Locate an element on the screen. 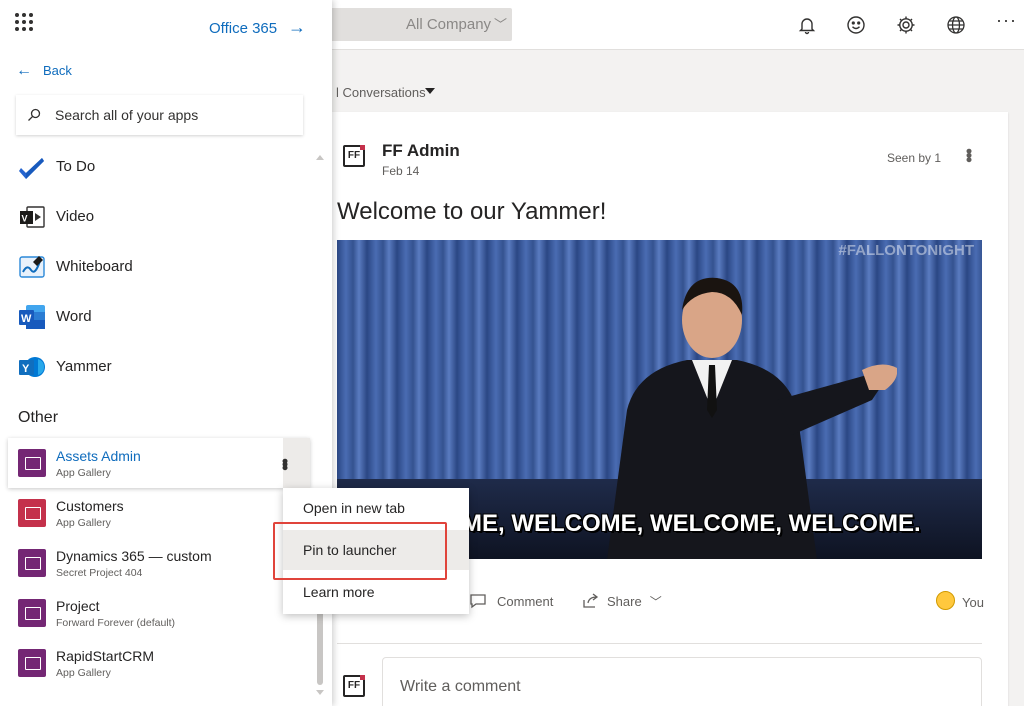 This screenshot has height=706, width=1024. post-avatar: FF is located at coordinates (354, 156).